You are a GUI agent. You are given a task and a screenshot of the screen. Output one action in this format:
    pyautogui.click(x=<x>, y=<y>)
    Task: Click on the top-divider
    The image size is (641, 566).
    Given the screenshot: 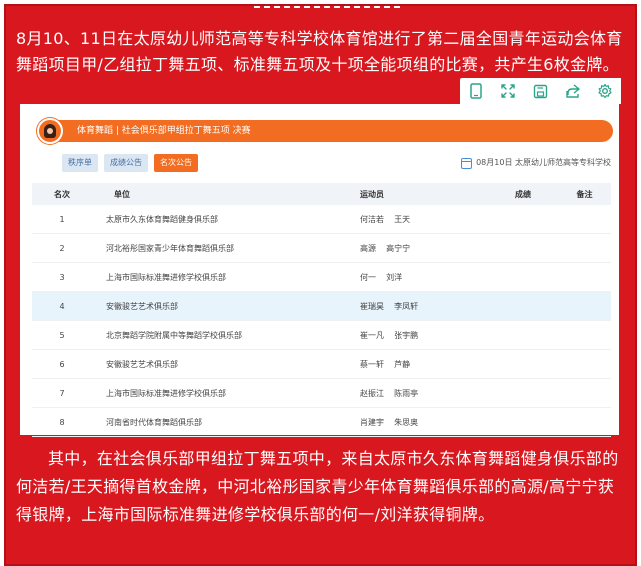 What is the action you would take?
    pyautogui.click(x=327, y=9)
    